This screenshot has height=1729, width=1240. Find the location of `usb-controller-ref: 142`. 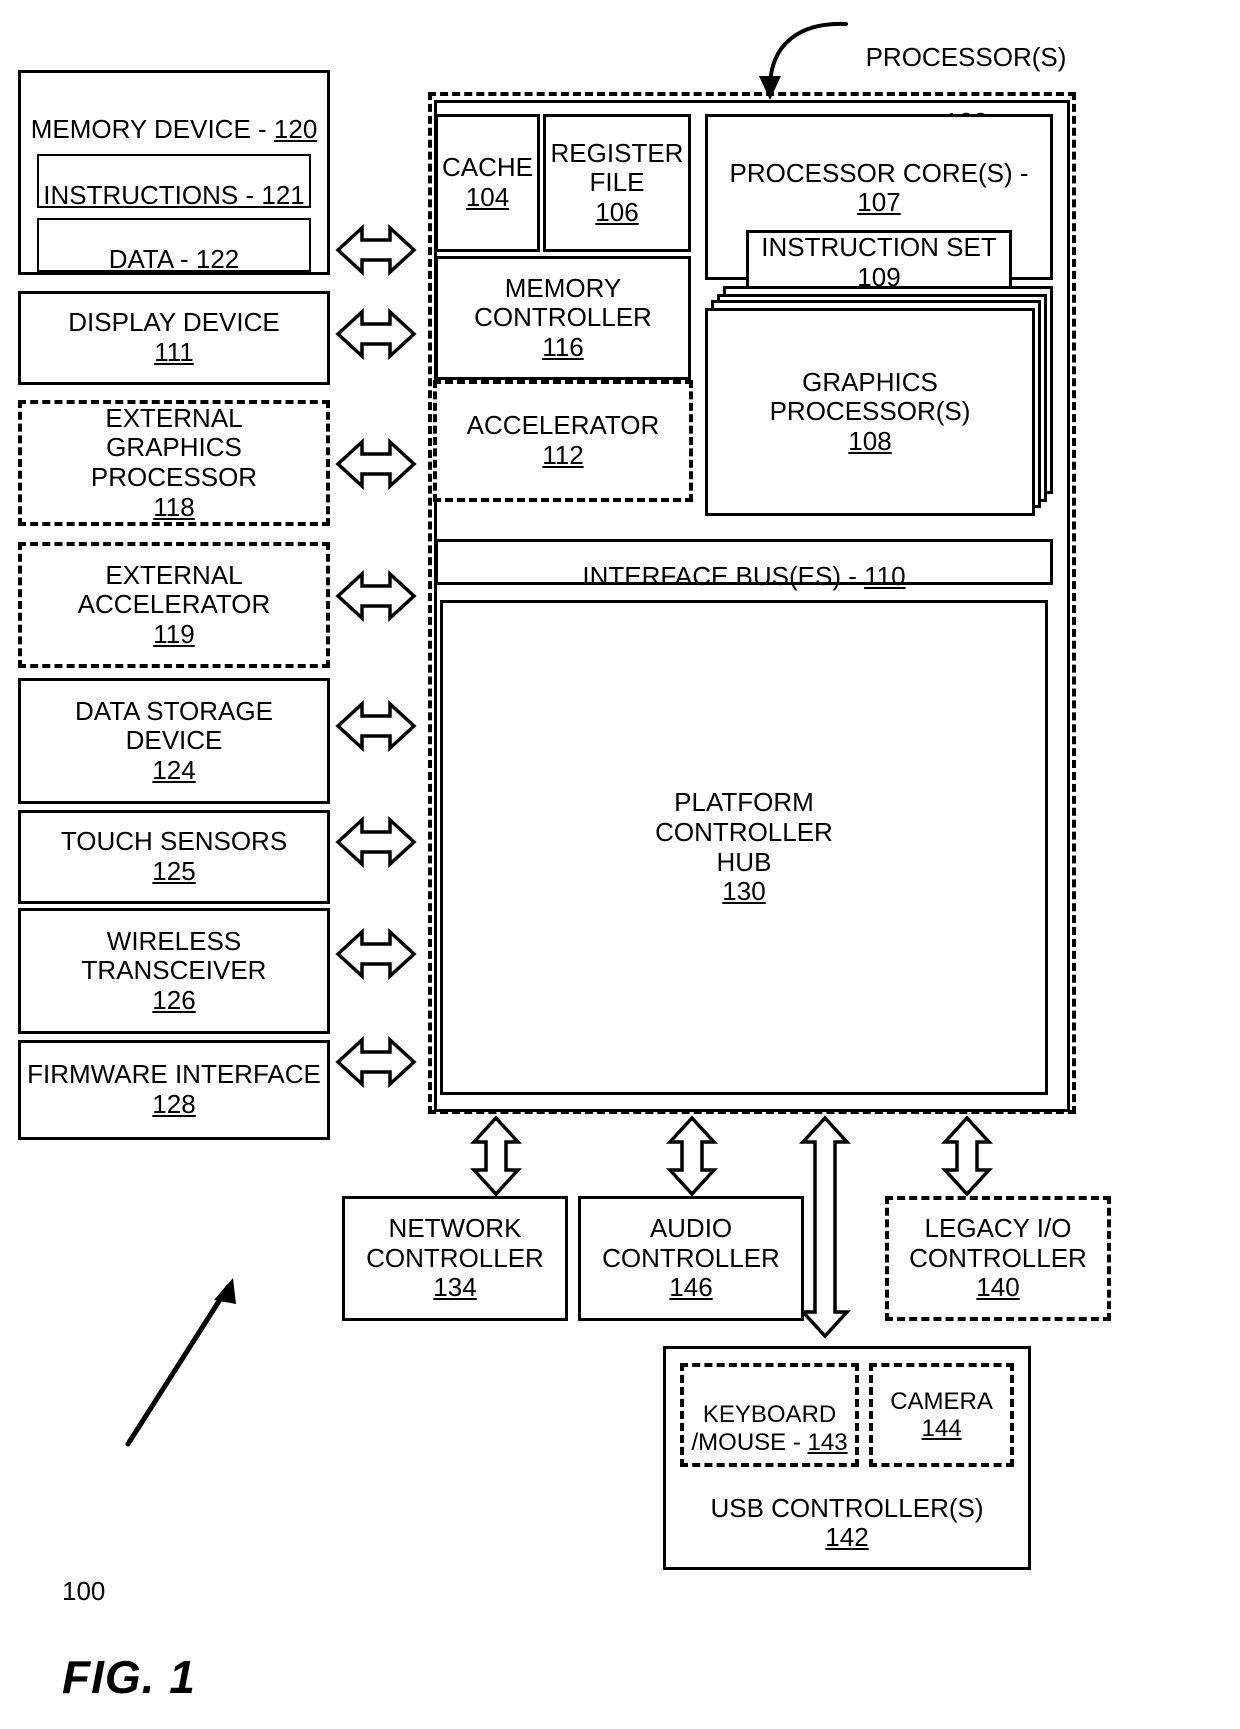

usb-controller-ref: 142 is located at coordinates (847, 1537).